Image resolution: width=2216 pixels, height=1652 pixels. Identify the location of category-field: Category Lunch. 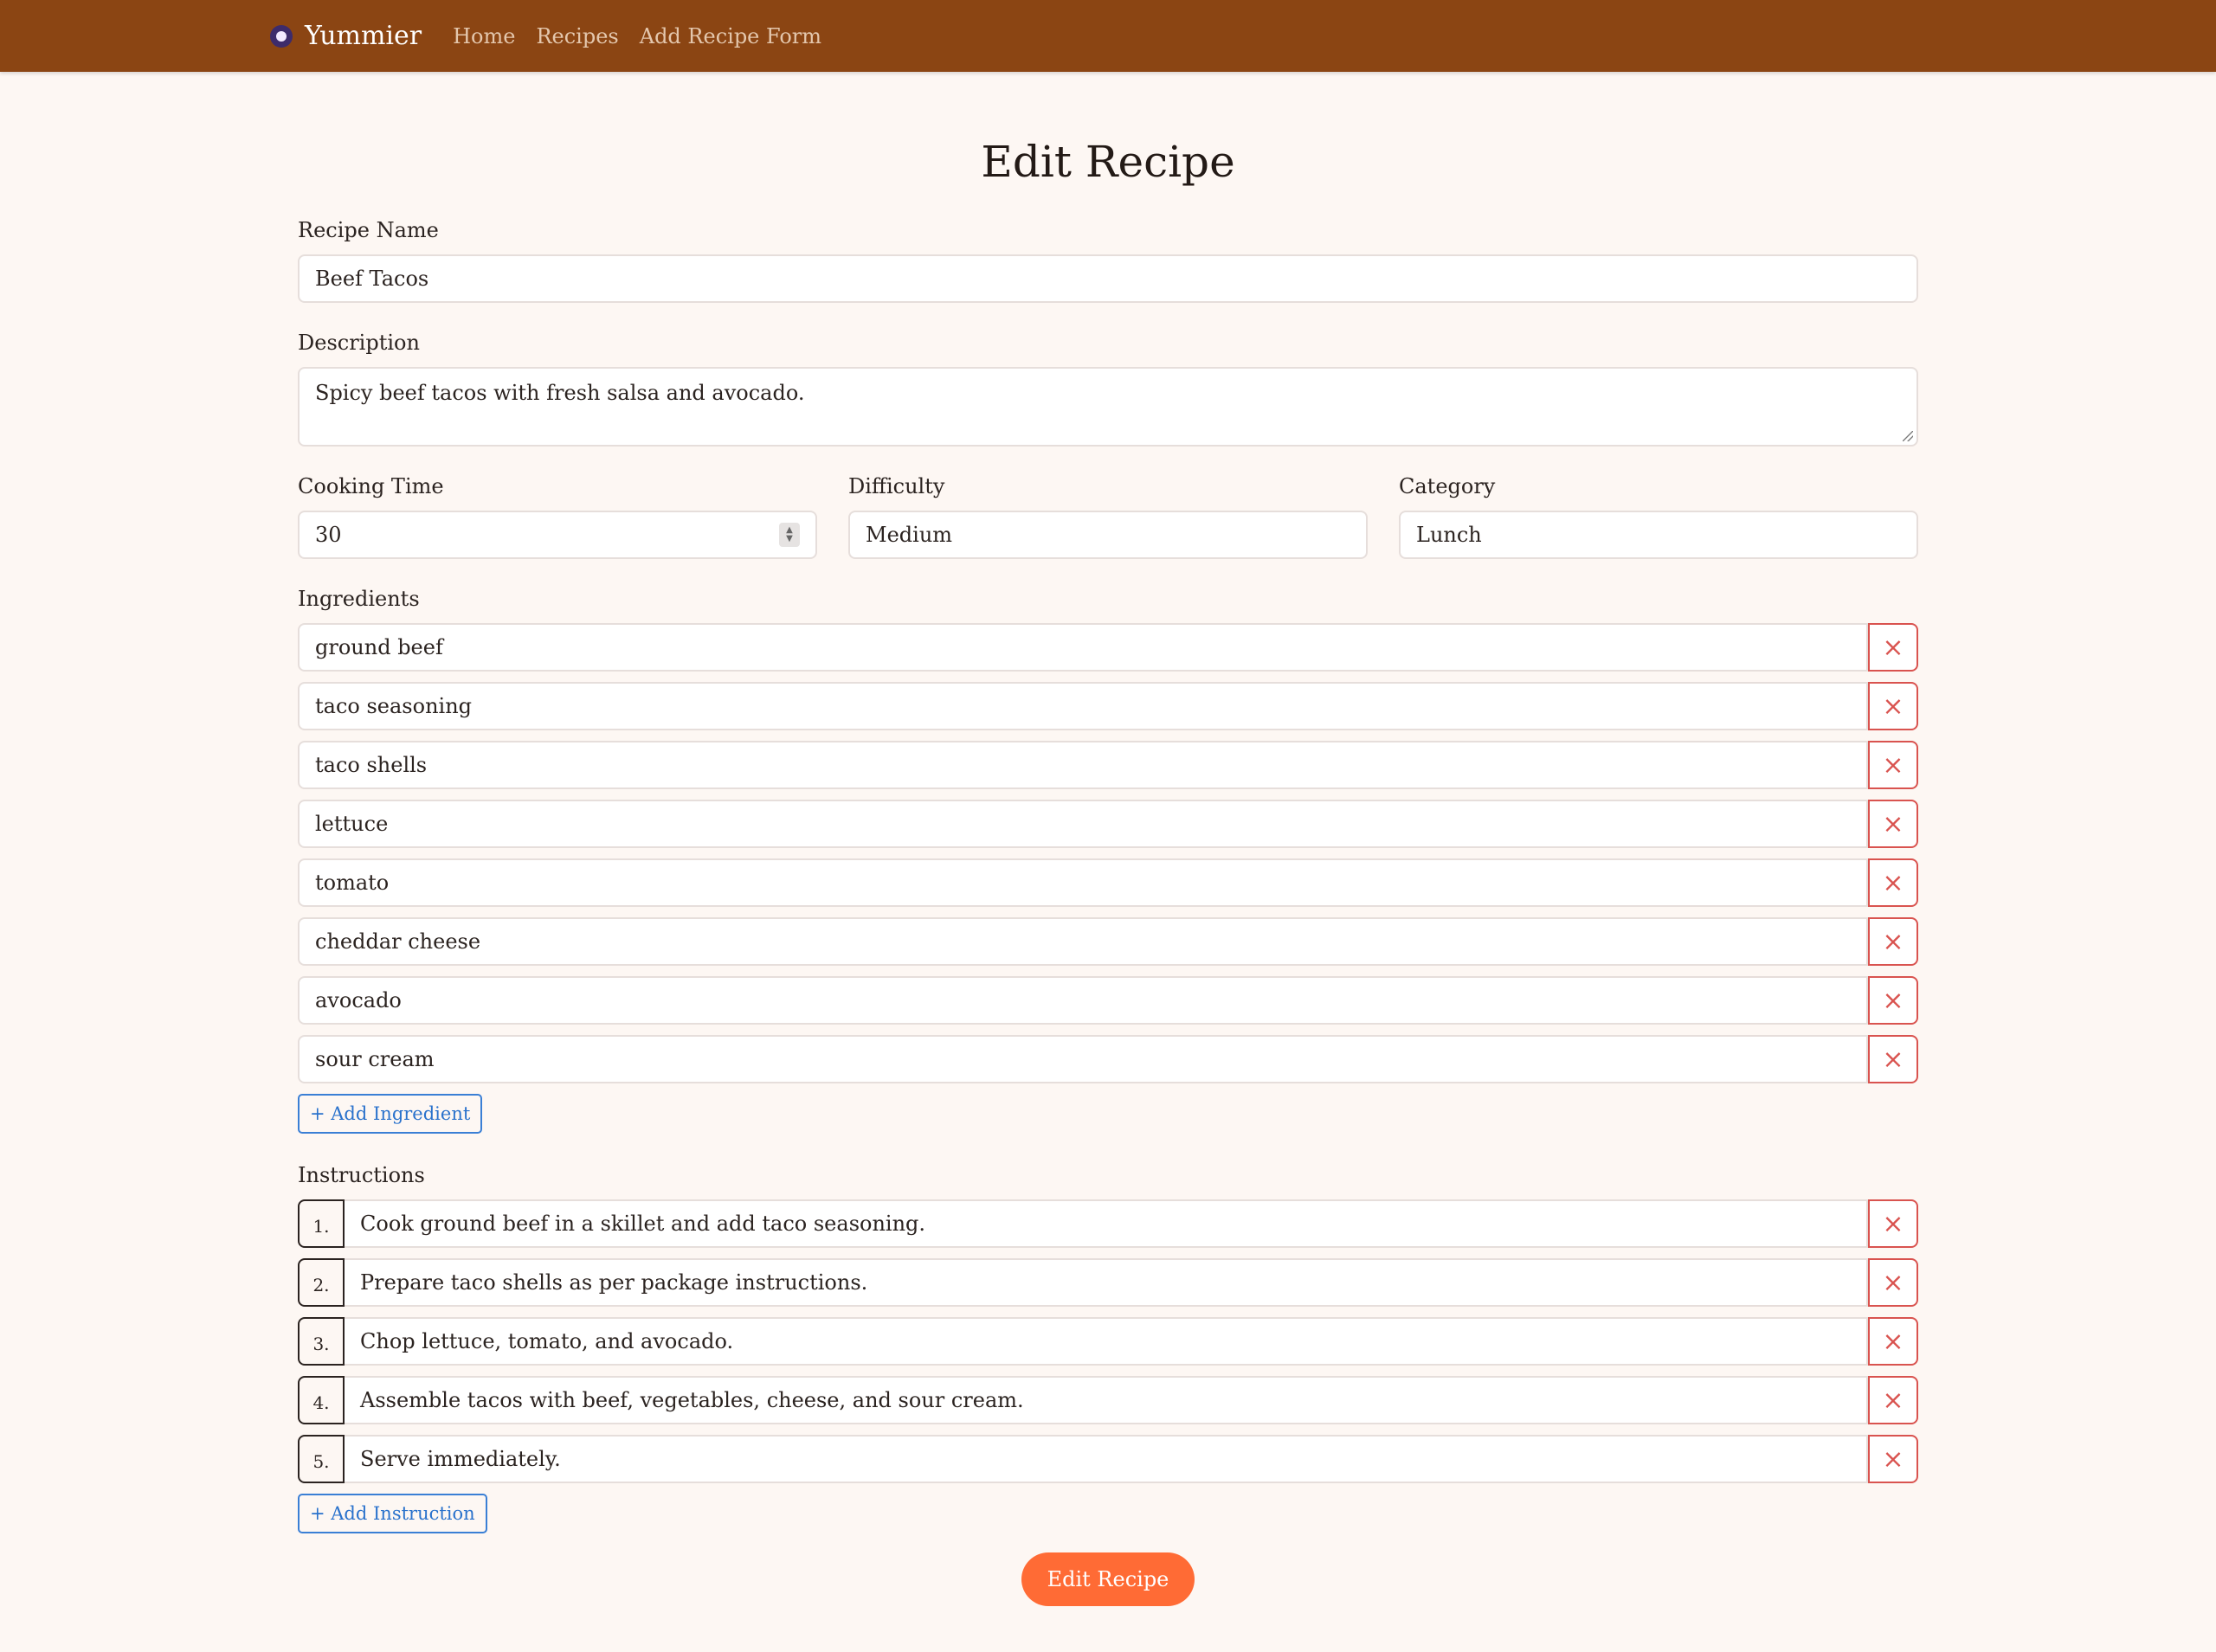
(1658, 516).